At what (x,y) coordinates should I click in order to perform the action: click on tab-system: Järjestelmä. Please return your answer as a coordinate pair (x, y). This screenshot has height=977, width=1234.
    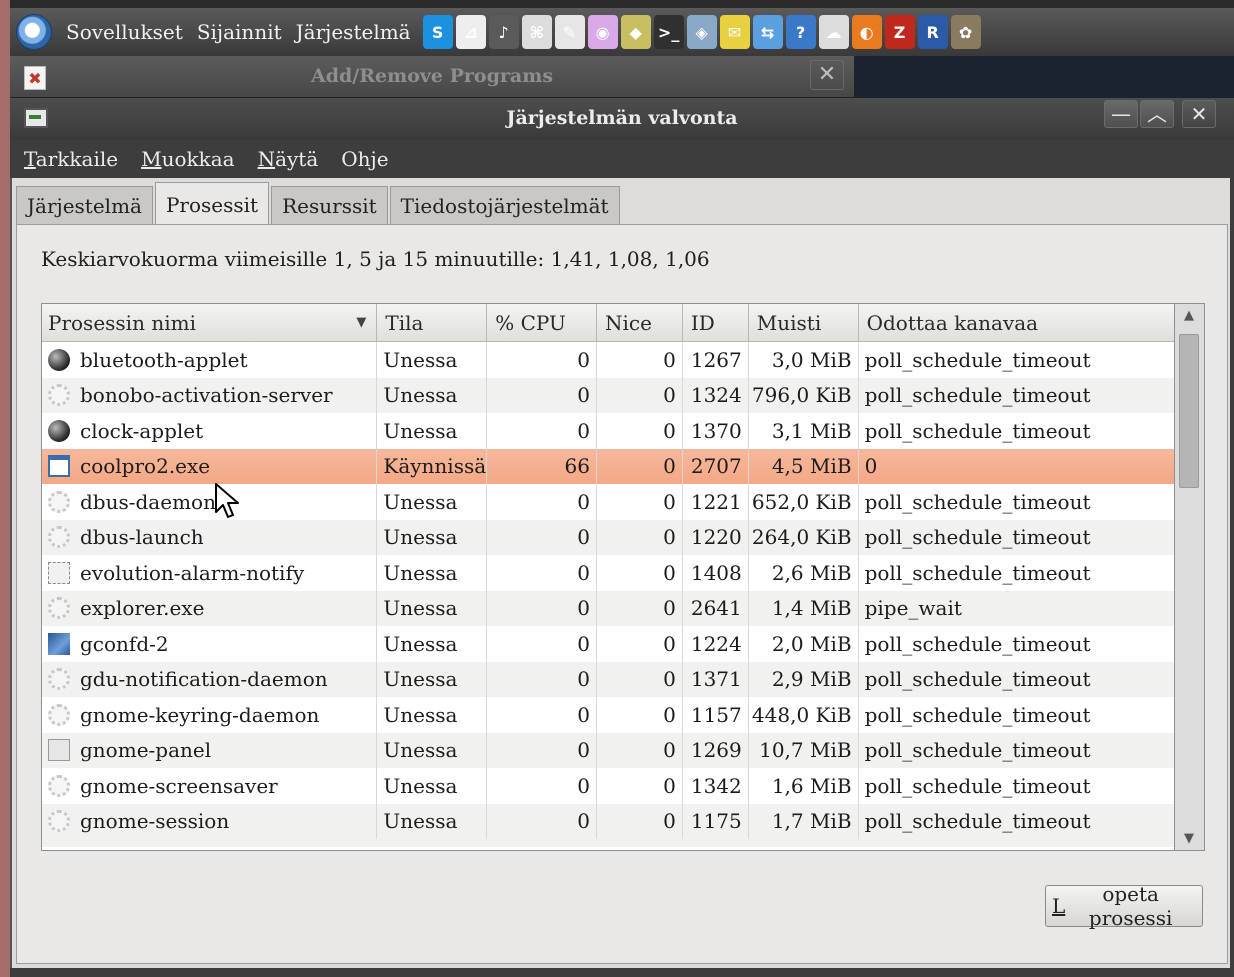
    Looking at the image, I should click on (84, 205).